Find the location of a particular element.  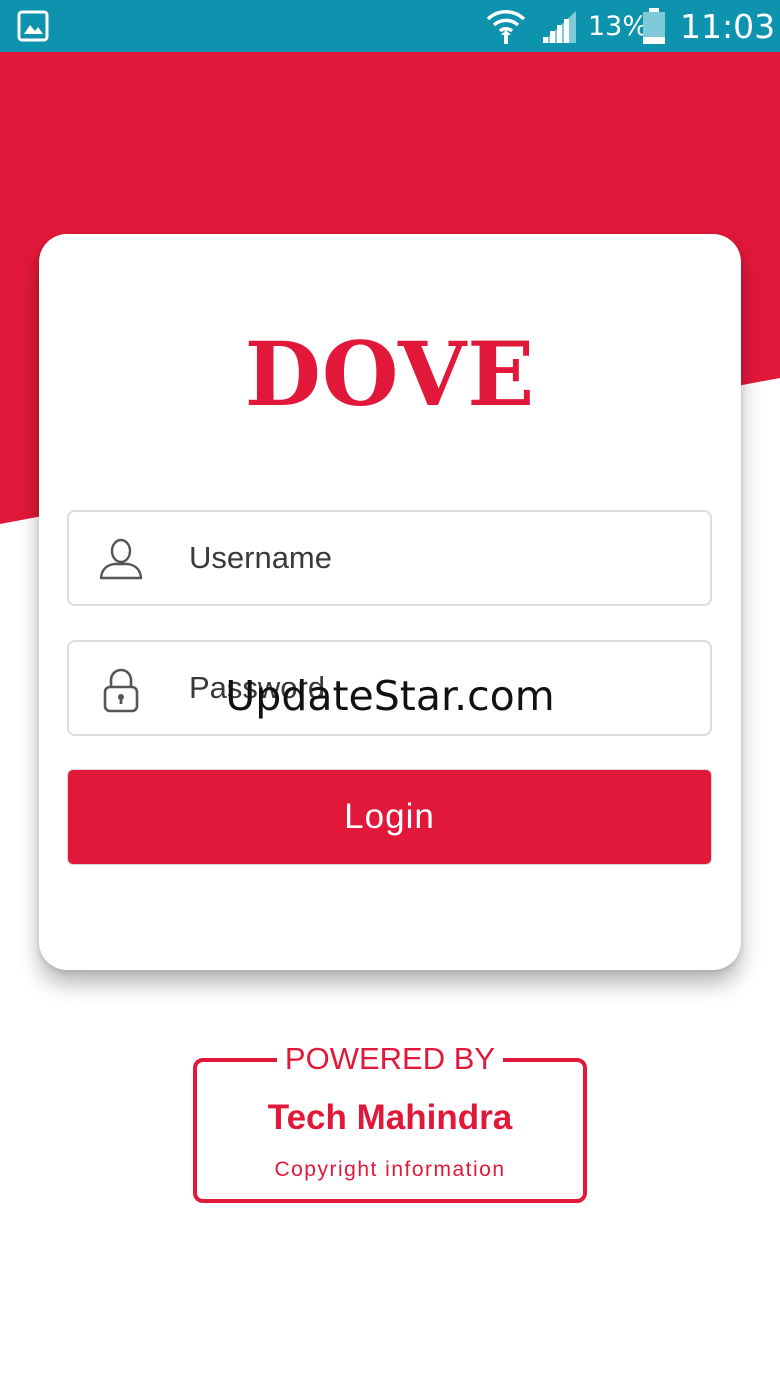

signal-icon is located at coordinates (559, 29).